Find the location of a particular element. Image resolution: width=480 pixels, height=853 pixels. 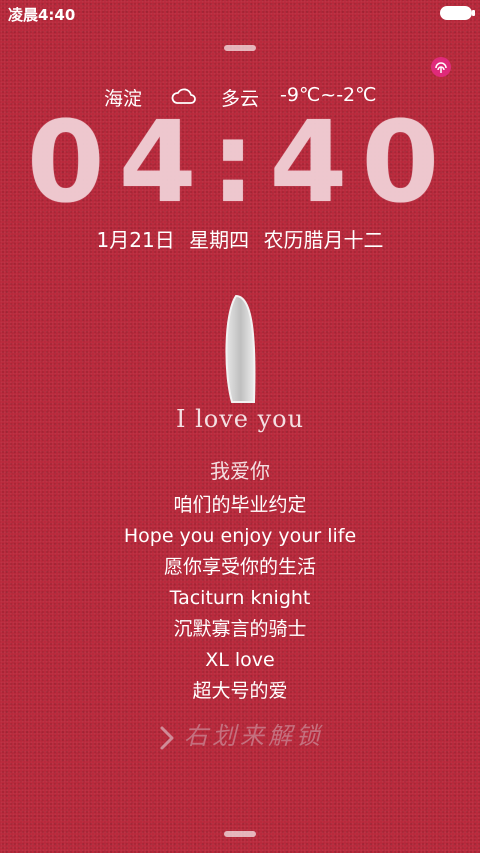

swipe-to-unlock: 右划来解锁 is located at coordinates (240, 734).